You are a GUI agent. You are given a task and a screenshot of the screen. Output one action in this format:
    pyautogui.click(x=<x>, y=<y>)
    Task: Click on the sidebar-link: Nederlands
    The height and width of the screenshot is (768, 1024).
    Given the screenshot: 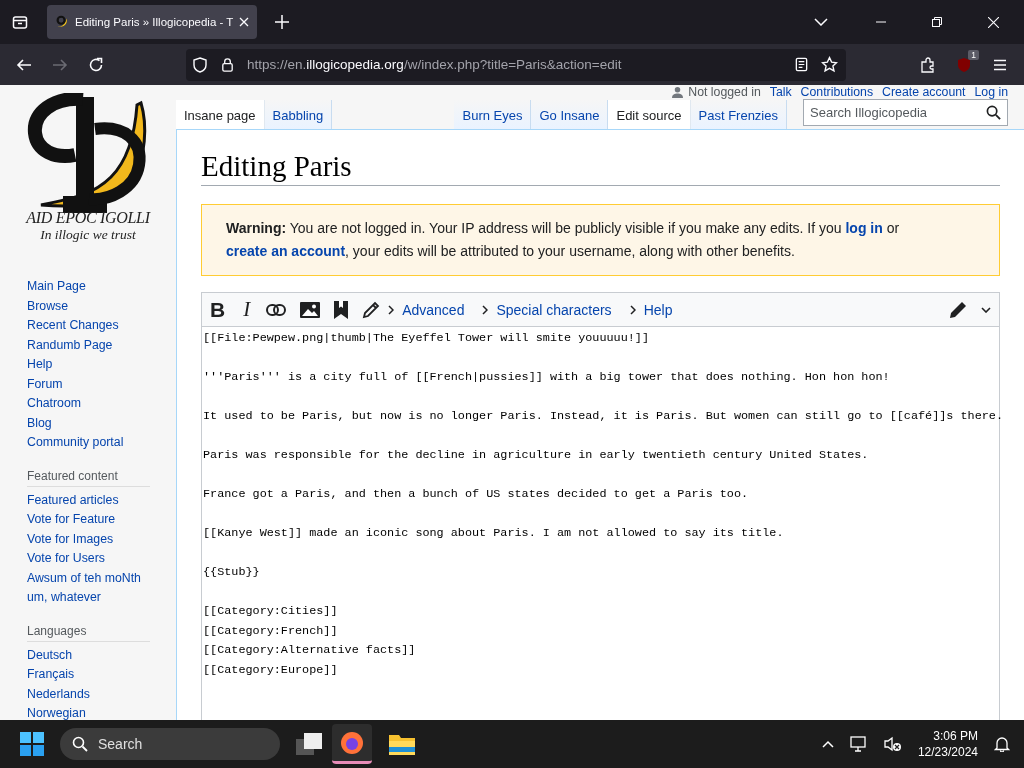 What is the action you would take?
    pyautogui.click(x=92, y=694)
    